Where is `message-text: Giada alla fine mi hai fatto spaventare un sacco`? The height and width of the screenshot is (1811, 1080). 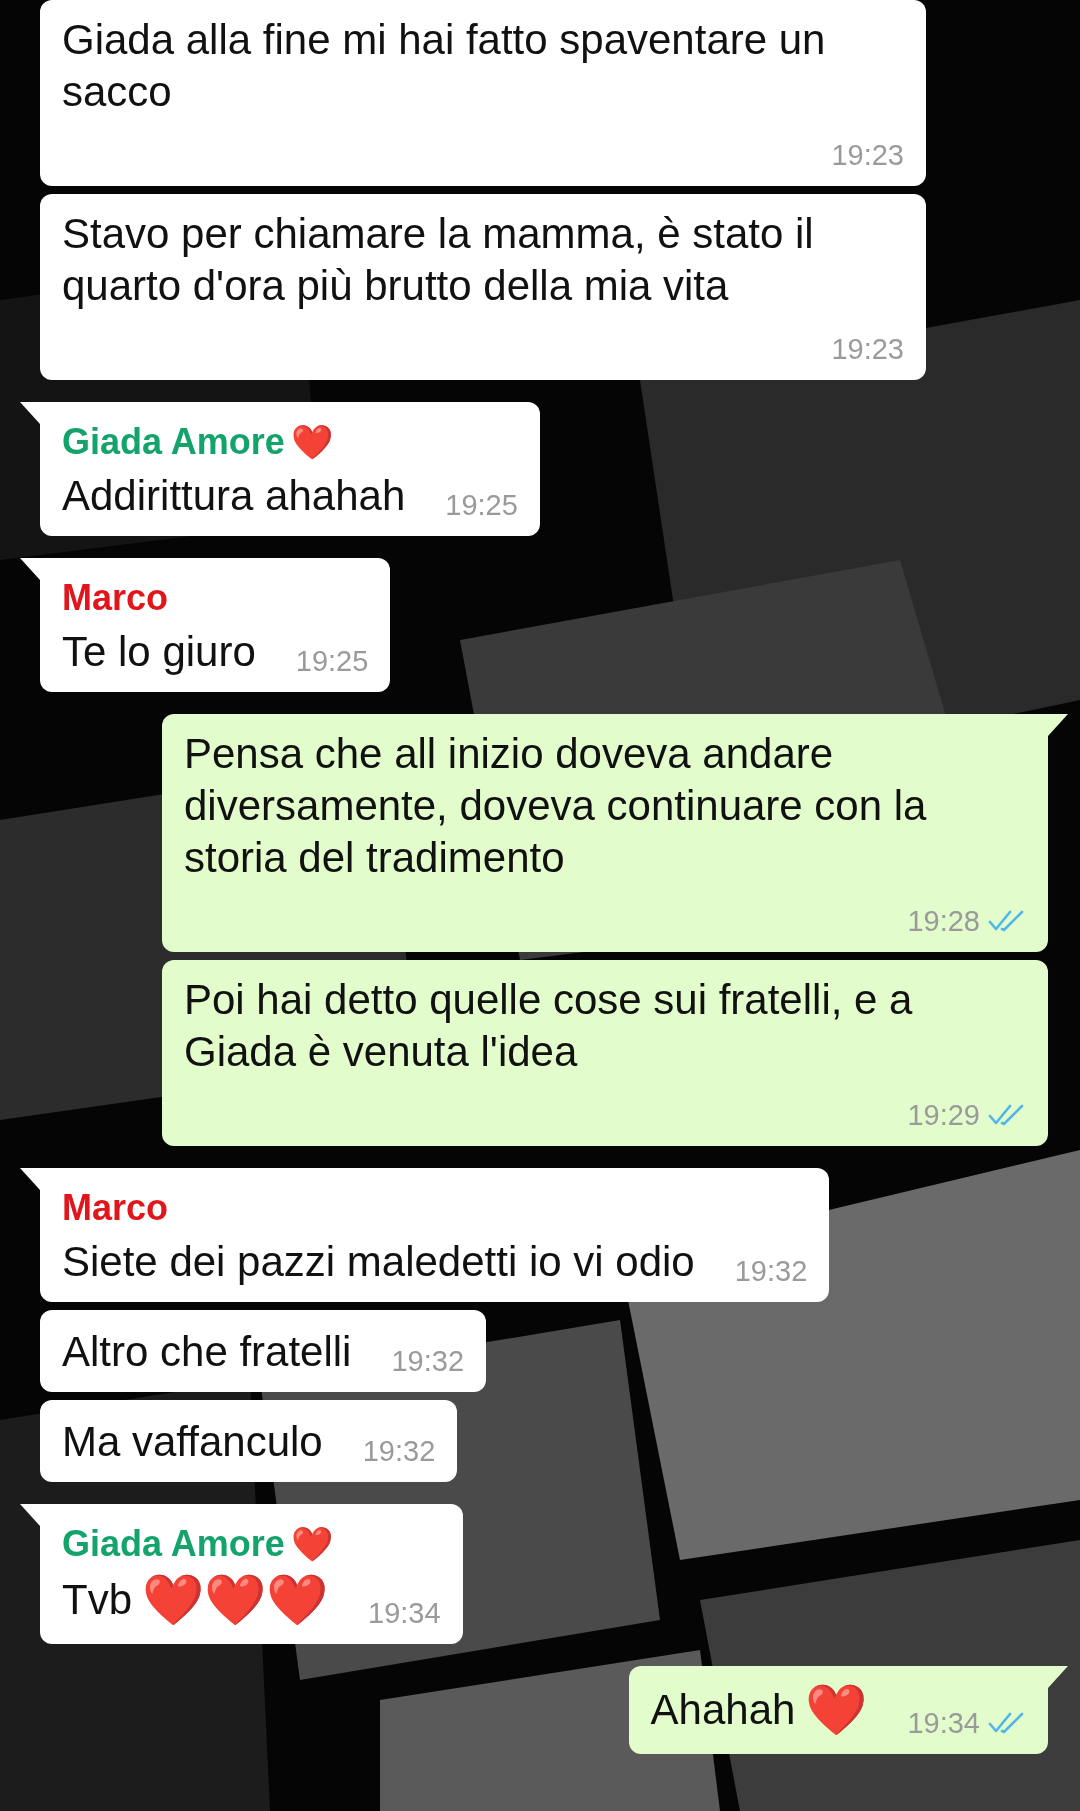
message-text: Giada alla fine mi hai fatto spaventare un sacco is located at coordinates (444, 66).